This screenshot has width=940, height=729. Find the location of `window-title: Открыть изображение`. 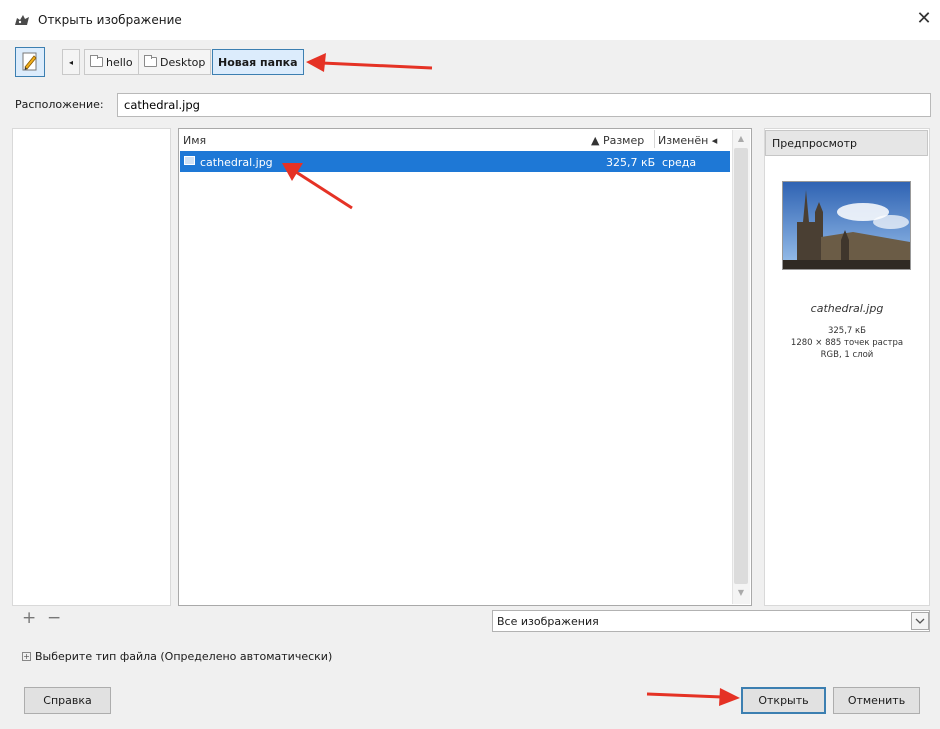

window-title: Открыть изображение is located at coordinates (110, 20).